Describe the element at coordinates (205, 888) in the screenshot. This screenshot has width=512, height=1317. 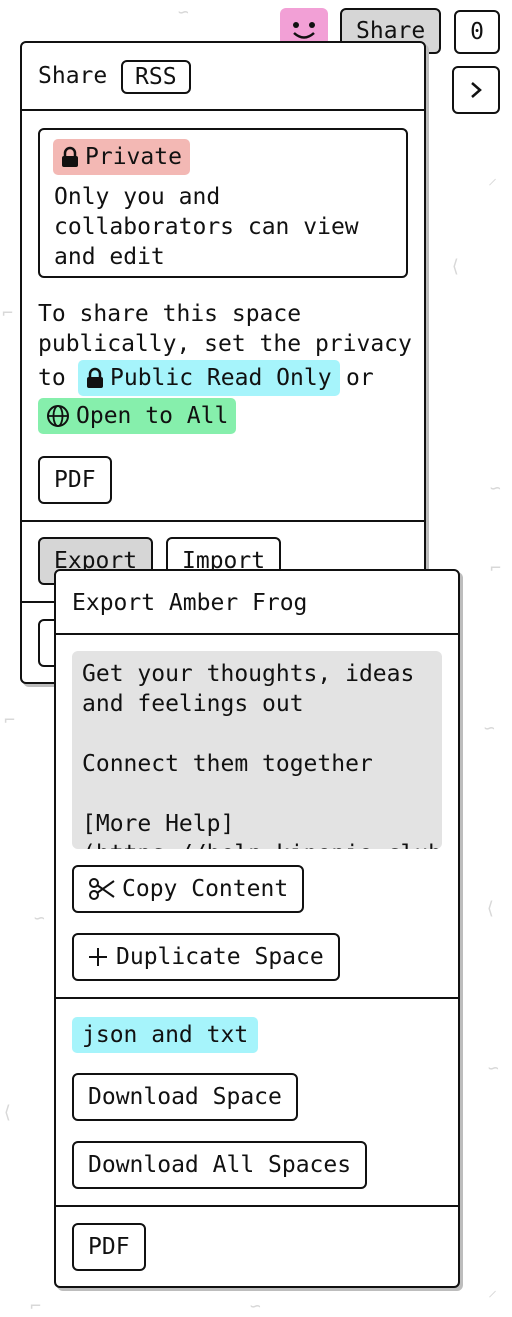
I see `copy-content-label: Copy Content` at that location.